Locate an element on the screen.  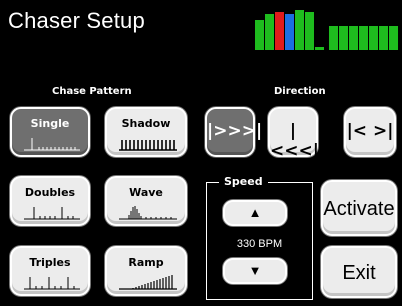
direction-bounce-button: |< >| is located at coordinates (370, 132).